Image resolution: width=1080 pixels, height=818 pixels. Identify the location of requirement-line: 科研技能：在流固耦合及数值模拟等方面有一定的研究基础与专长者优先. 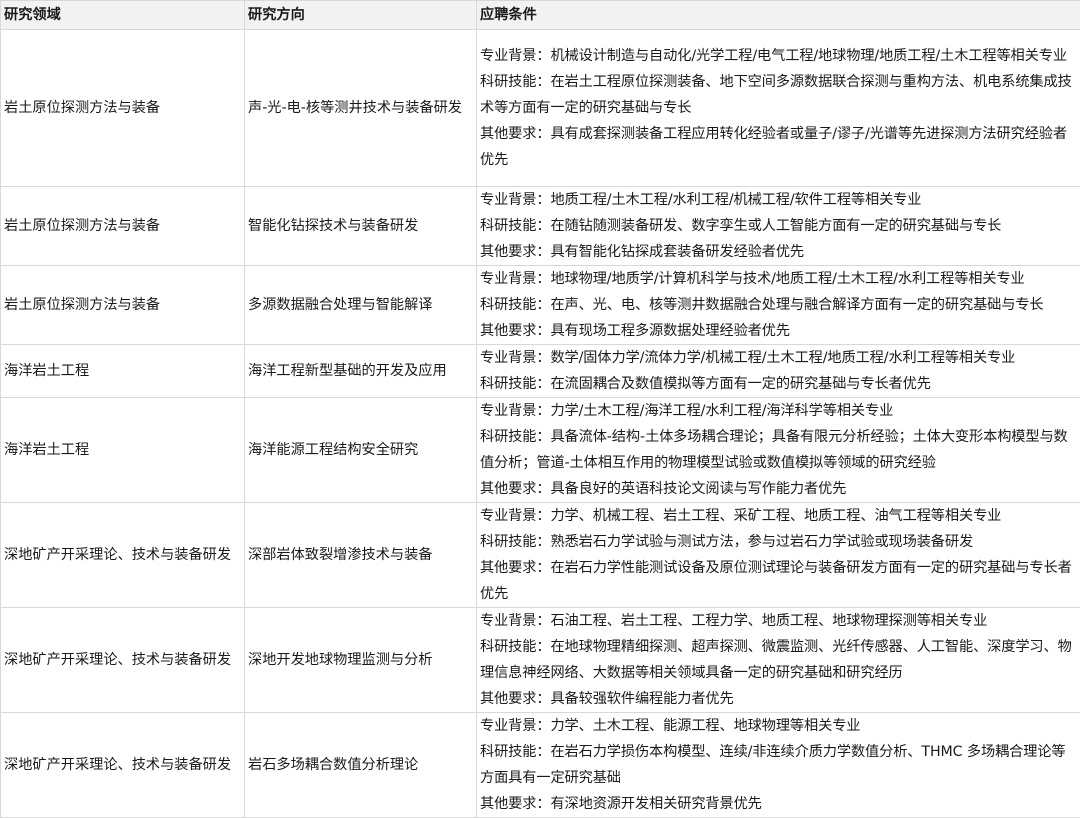
(705, 384).